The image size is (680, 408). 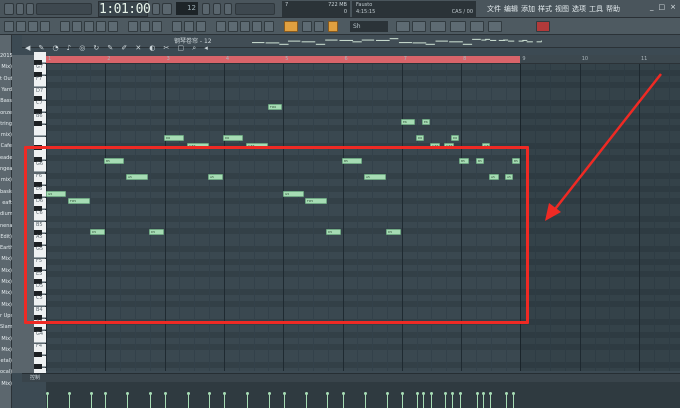 I want to click on midi-note: G5, so click(x=293, y=194).